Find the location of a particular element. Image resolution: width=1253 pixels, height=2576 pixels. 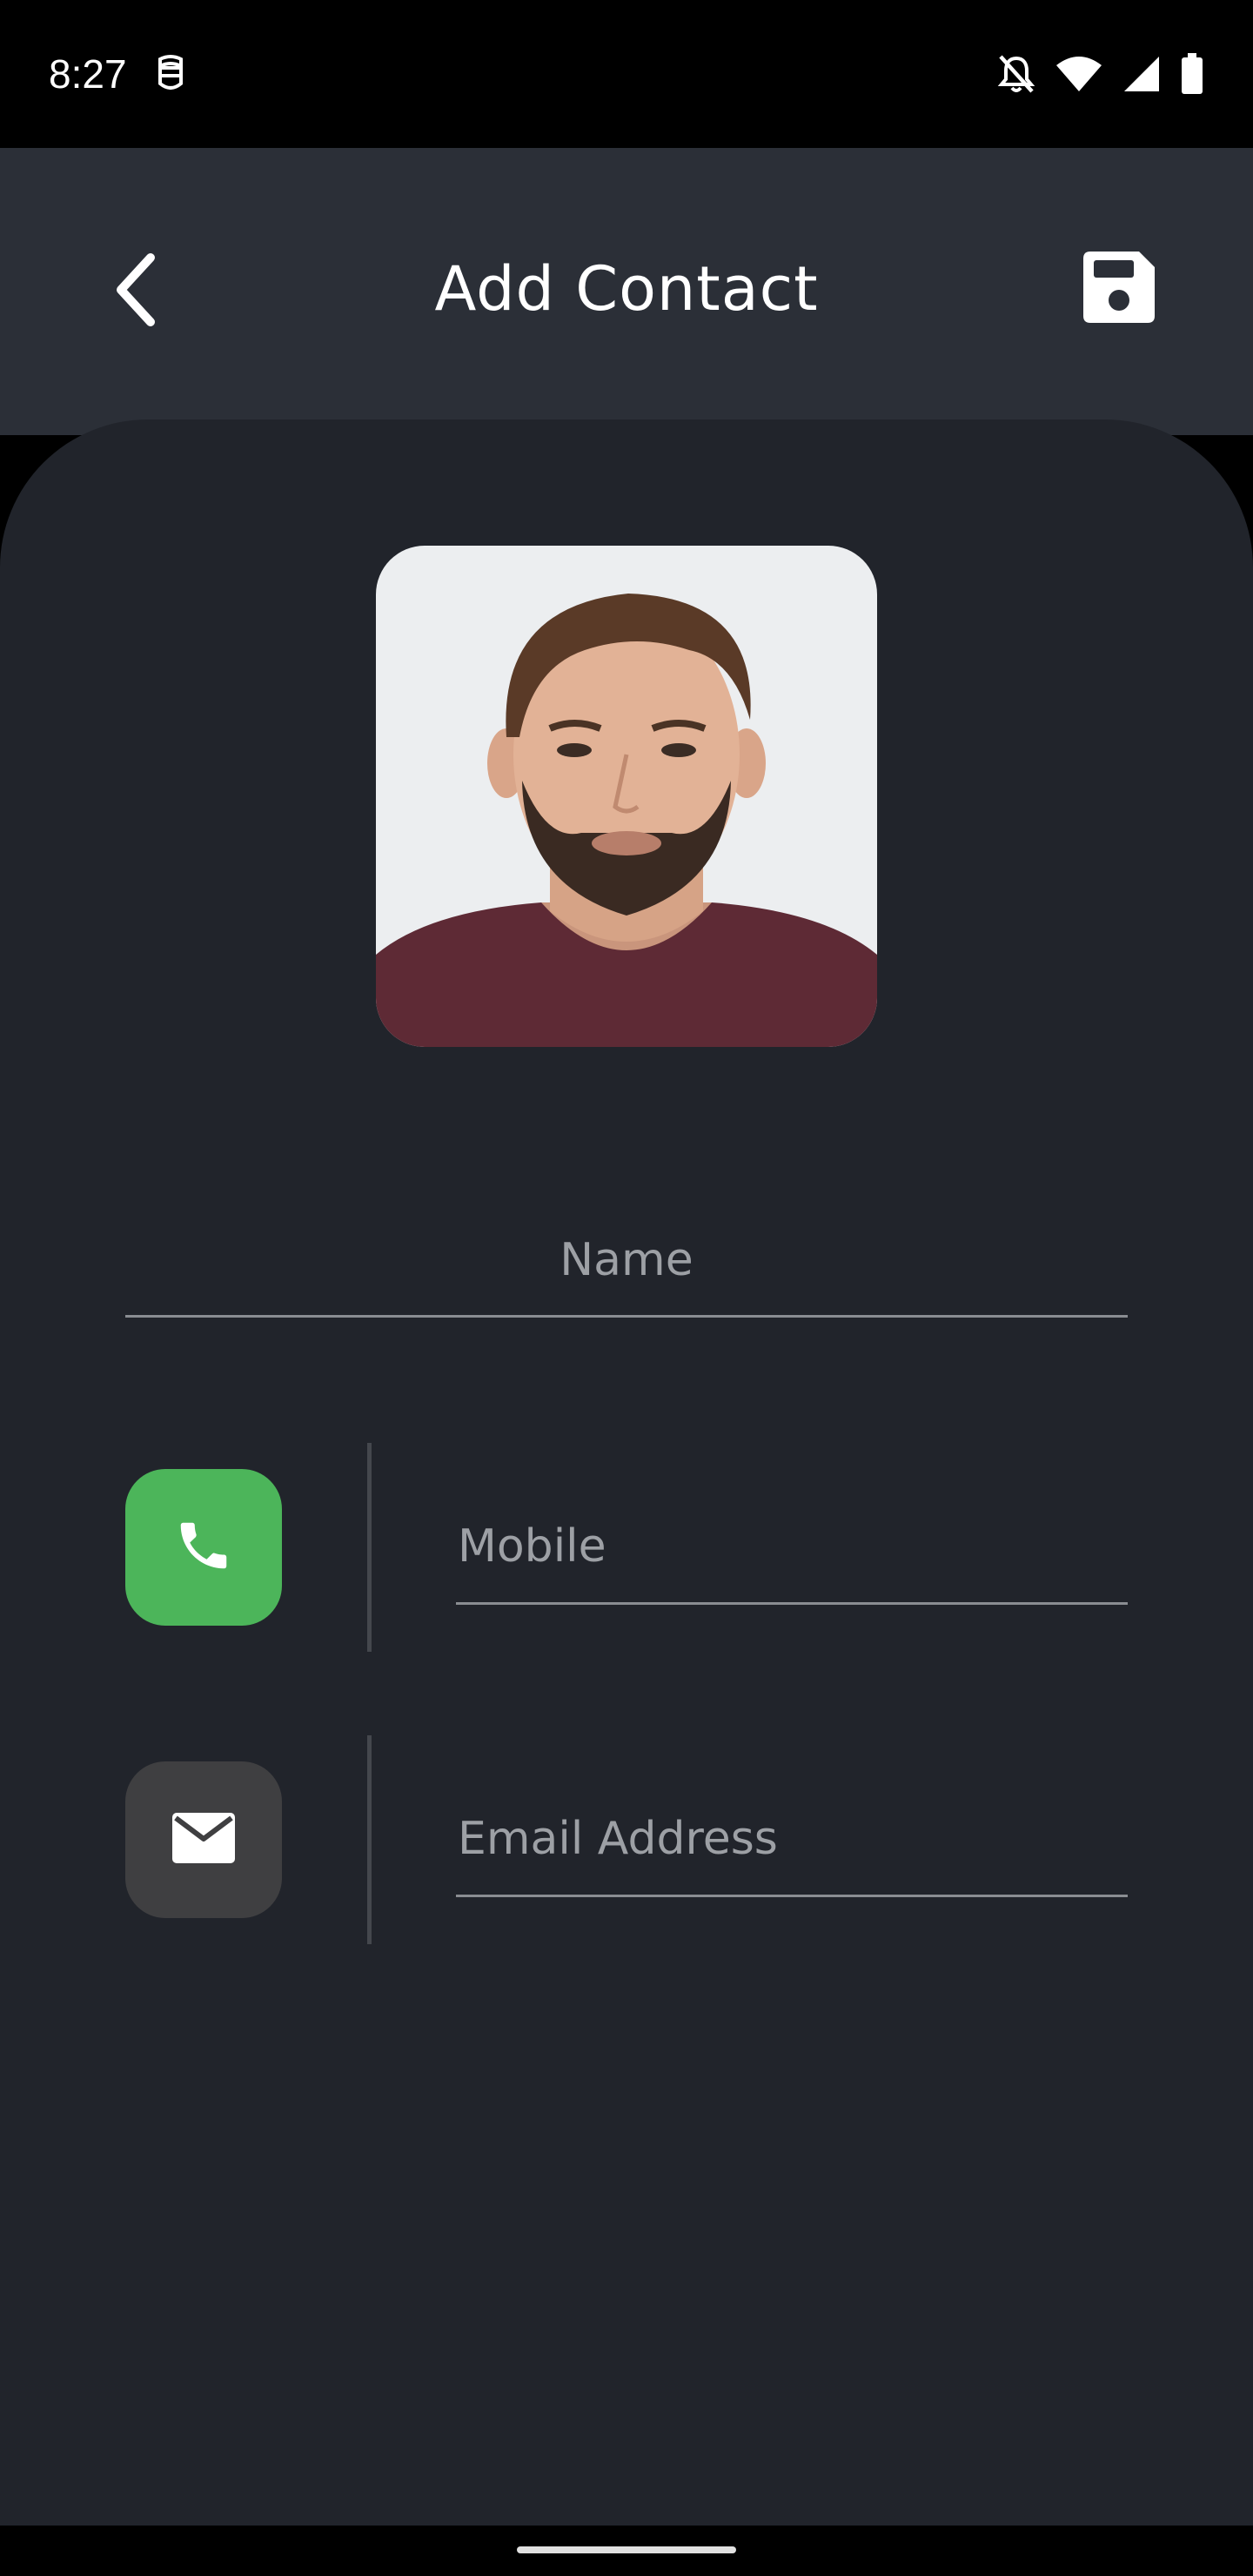

email-row is located at coordinates (626, 1839).